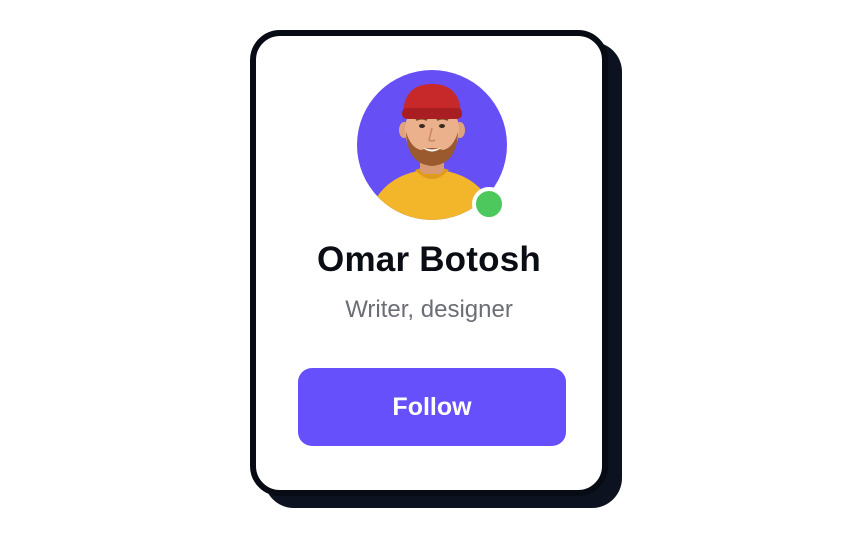 This screenshot has height=540, width=864. Describe the element at coordinates (429, 259) in the screenshot. I see `profile-name: Omar Botosh` at that location.